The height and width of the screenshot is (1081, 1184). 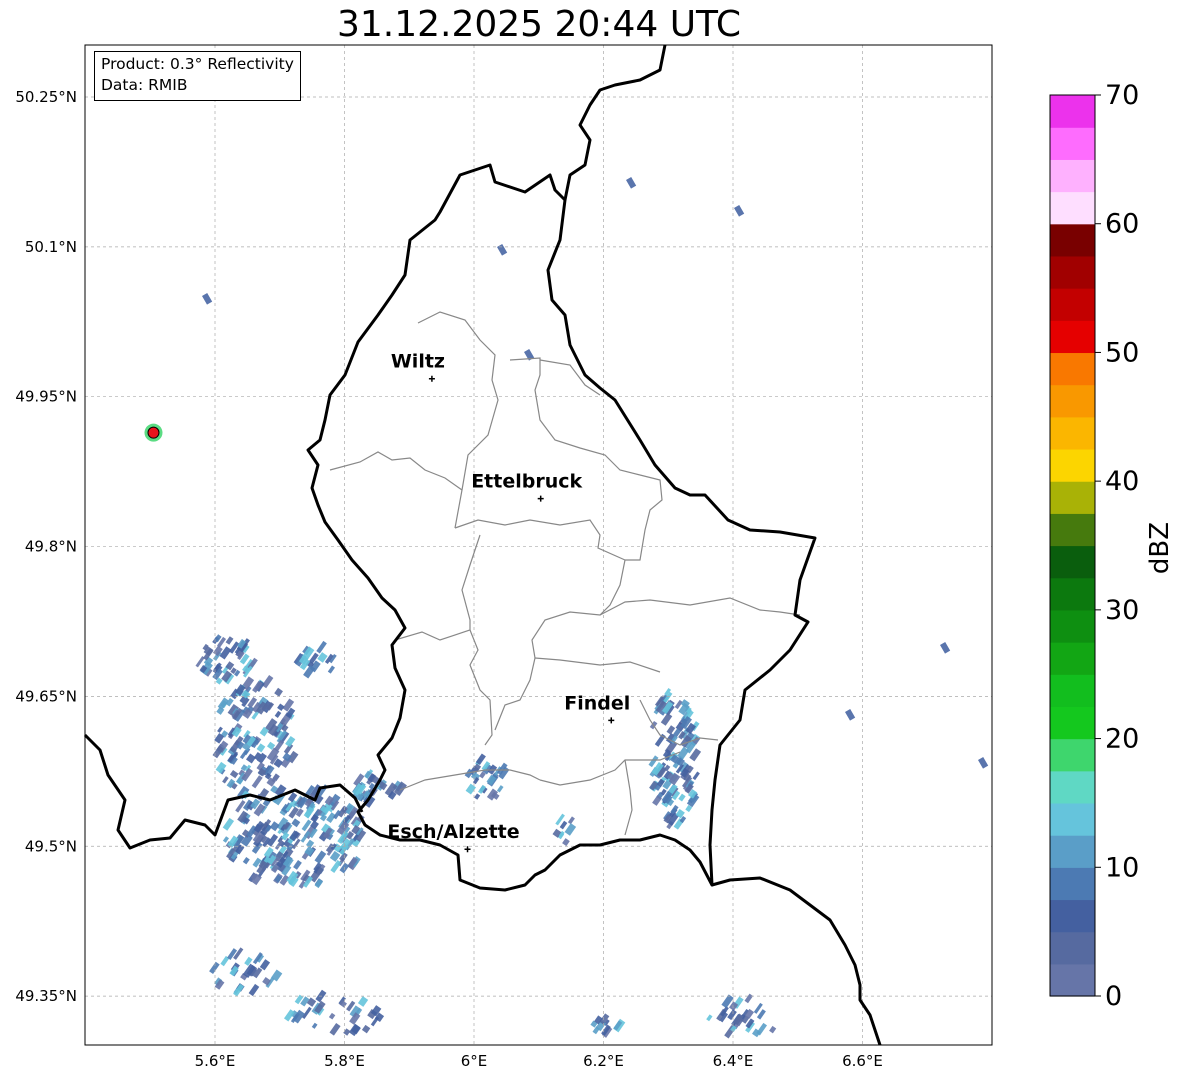 What do you see at coordinates (453, 832) in the screenshot?
I see `city-label: Esch/Alzette` at bounding box center [453, 832].